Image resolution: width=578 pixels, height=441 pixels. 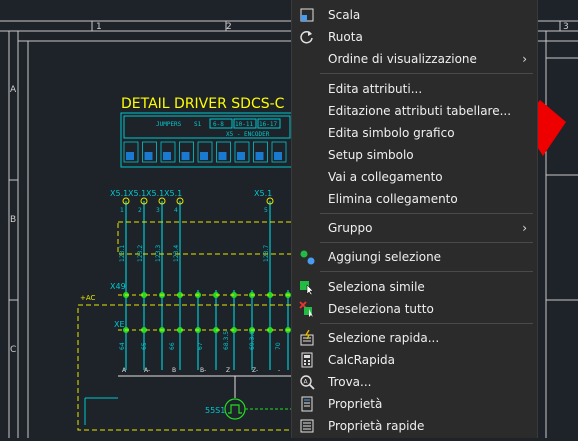 What do you see at coordinates (278, 346) in the screenshot?
I see `terminal-number: 70` at bounding box center [278, 346].